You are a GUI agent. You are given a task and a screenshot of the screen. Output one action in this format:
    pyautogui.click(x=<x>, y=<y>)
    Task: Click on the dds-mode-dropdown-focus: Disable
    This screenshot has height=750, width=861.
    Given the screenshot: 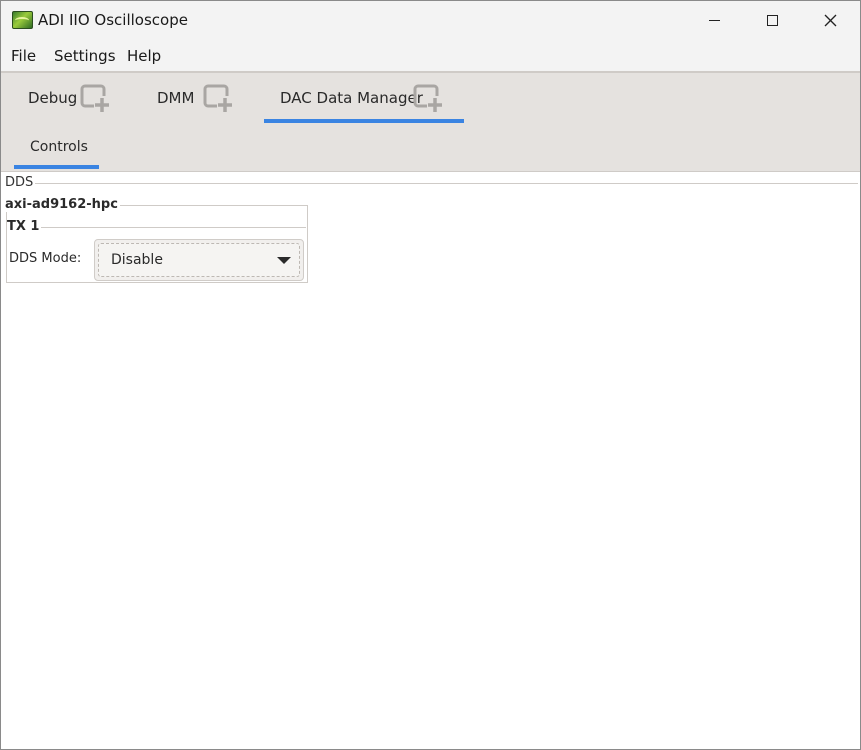 What is the action you would take?
    pyautogui.click(x=199, y=260)
    